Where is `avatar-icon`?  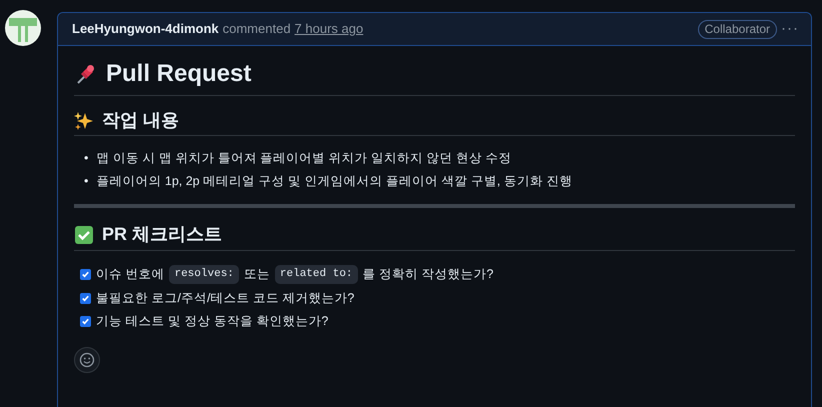 avatar-icon is located at coordinates (23, 28).